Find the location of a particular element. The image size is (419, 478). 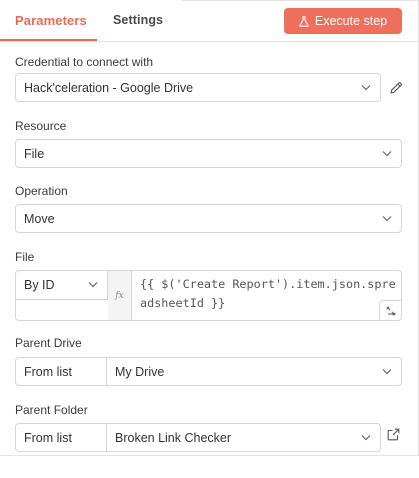

parent-folder-label: Parent Folder is located at coordinates (51, 410).